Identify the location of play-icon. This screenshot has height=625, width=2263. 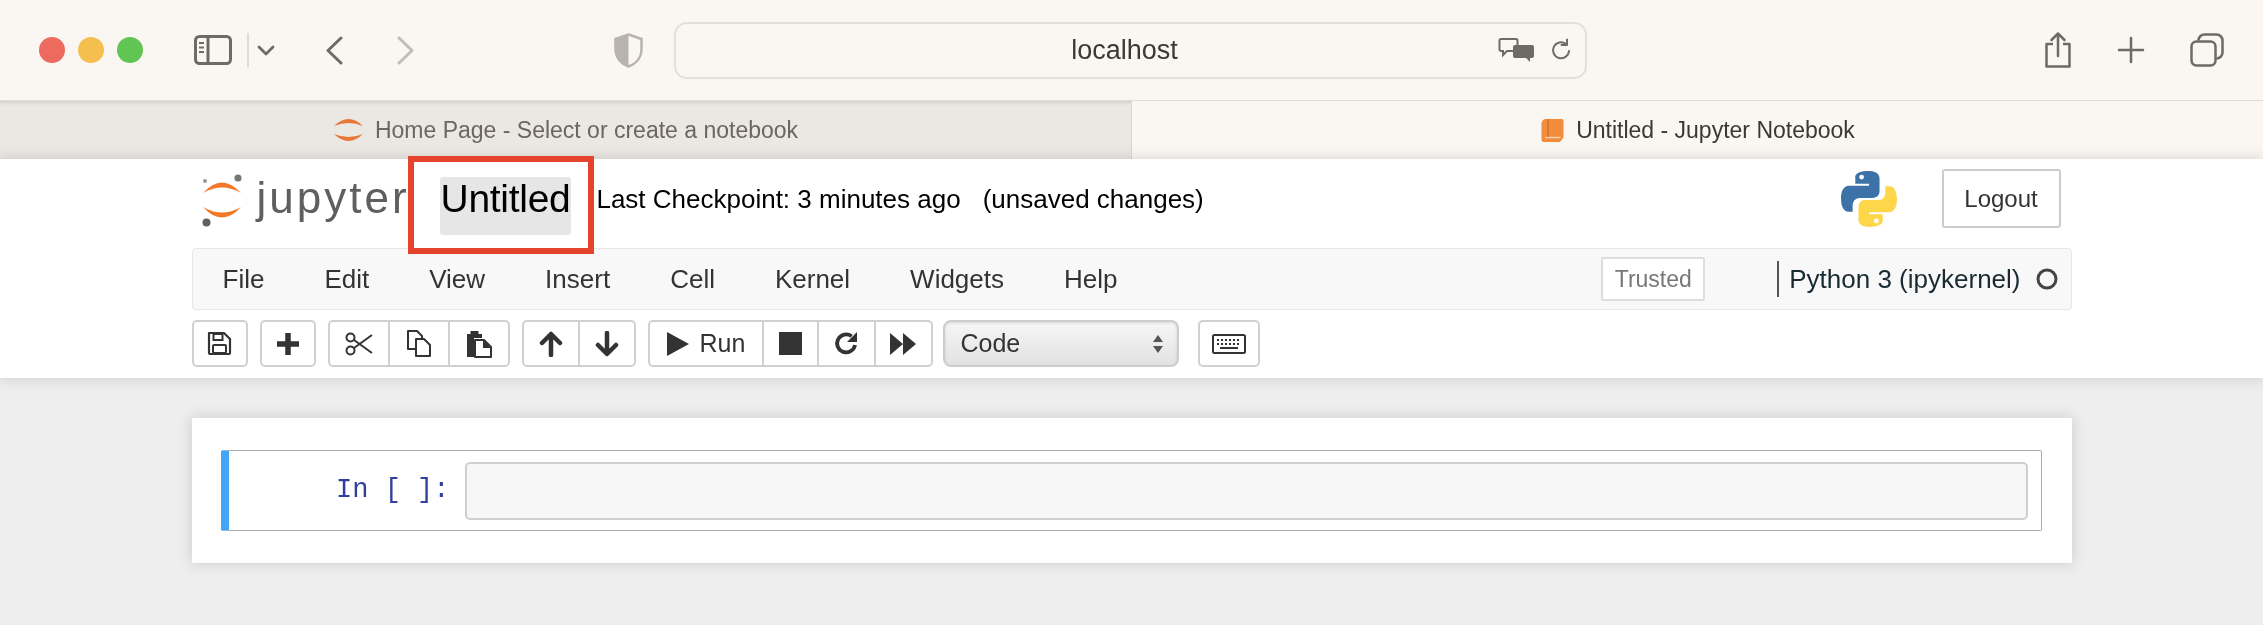
(677, 343).